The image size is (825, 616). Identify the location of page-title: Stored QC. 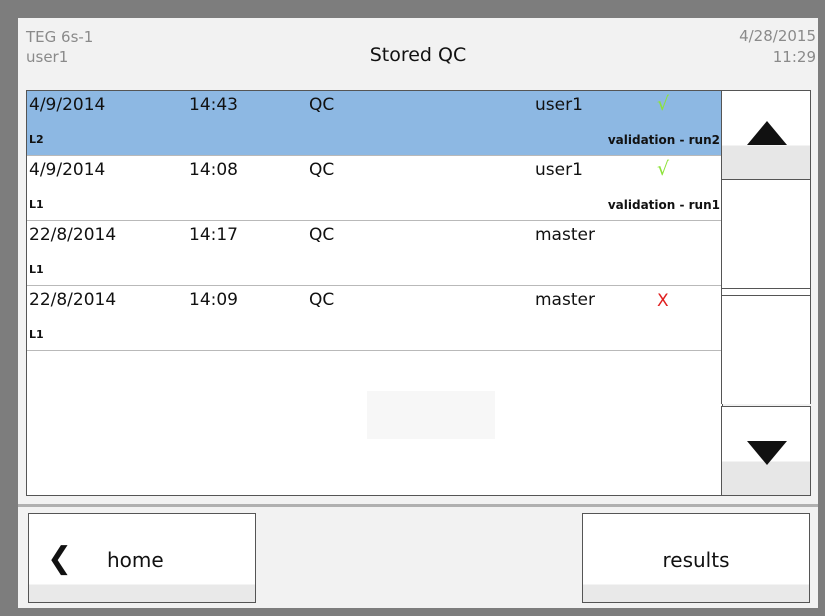
(418, 55).